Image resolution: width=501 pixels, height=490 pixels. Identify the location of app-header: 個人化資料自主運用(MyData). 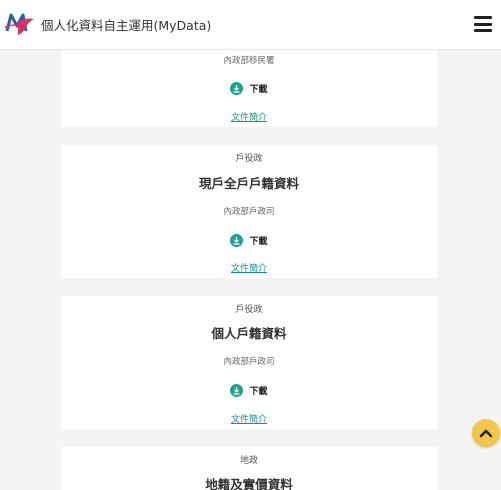
(250, 25).